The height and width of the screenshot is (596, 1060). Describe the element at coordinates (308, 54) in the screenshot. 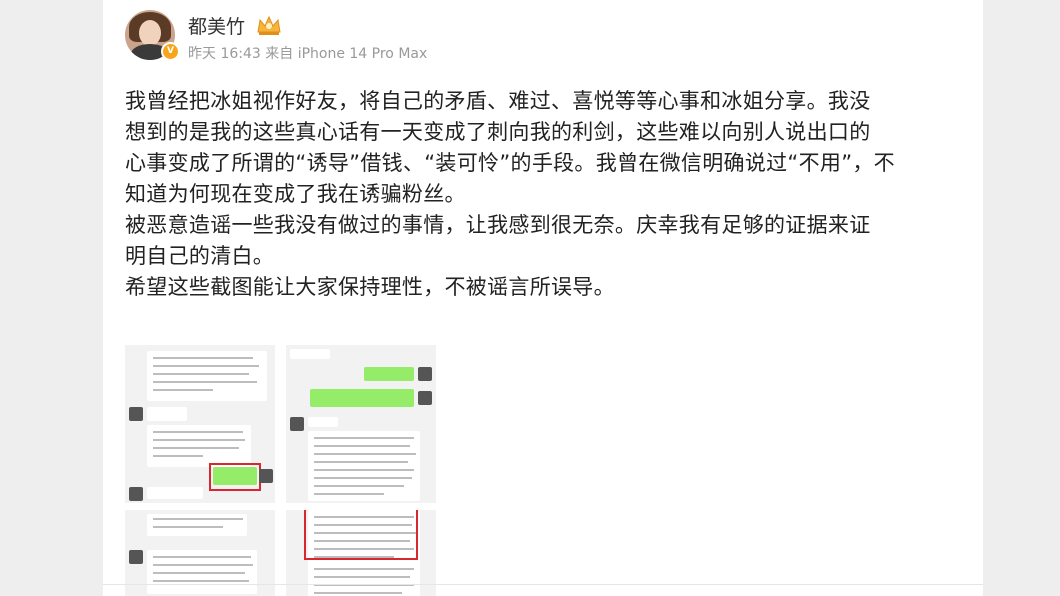

I see `post-meta: 昨天 16:43 来自 iPhone 14 Pro Max` at that location.